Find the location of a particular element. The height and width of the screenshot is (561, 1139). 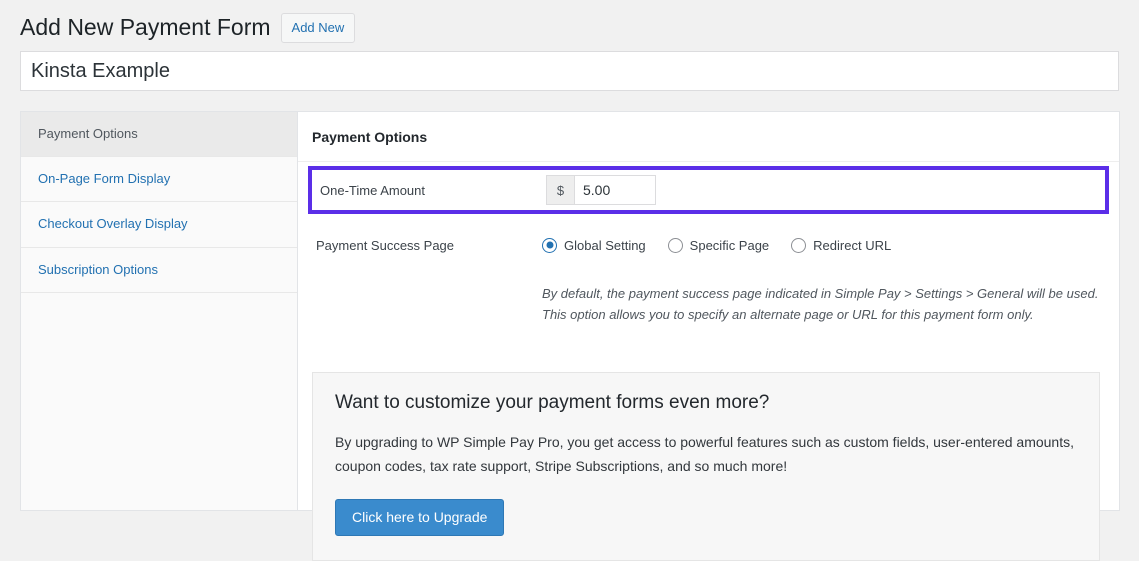

radio-option-global-setting: Global Setting is located at coordinates (594, 245).